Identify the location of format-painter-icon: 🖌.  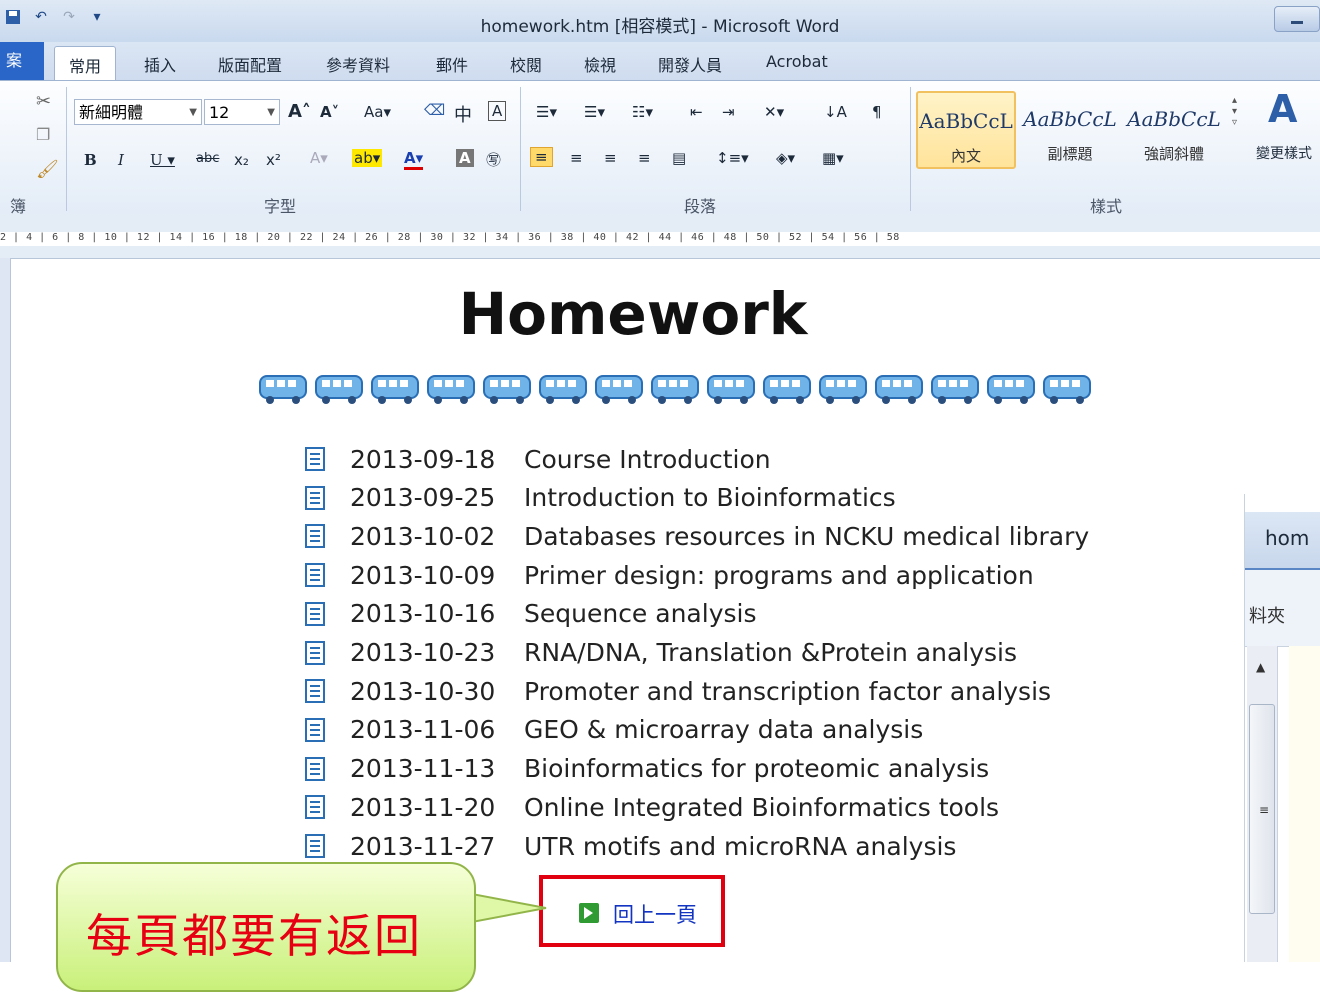
(47, 169).